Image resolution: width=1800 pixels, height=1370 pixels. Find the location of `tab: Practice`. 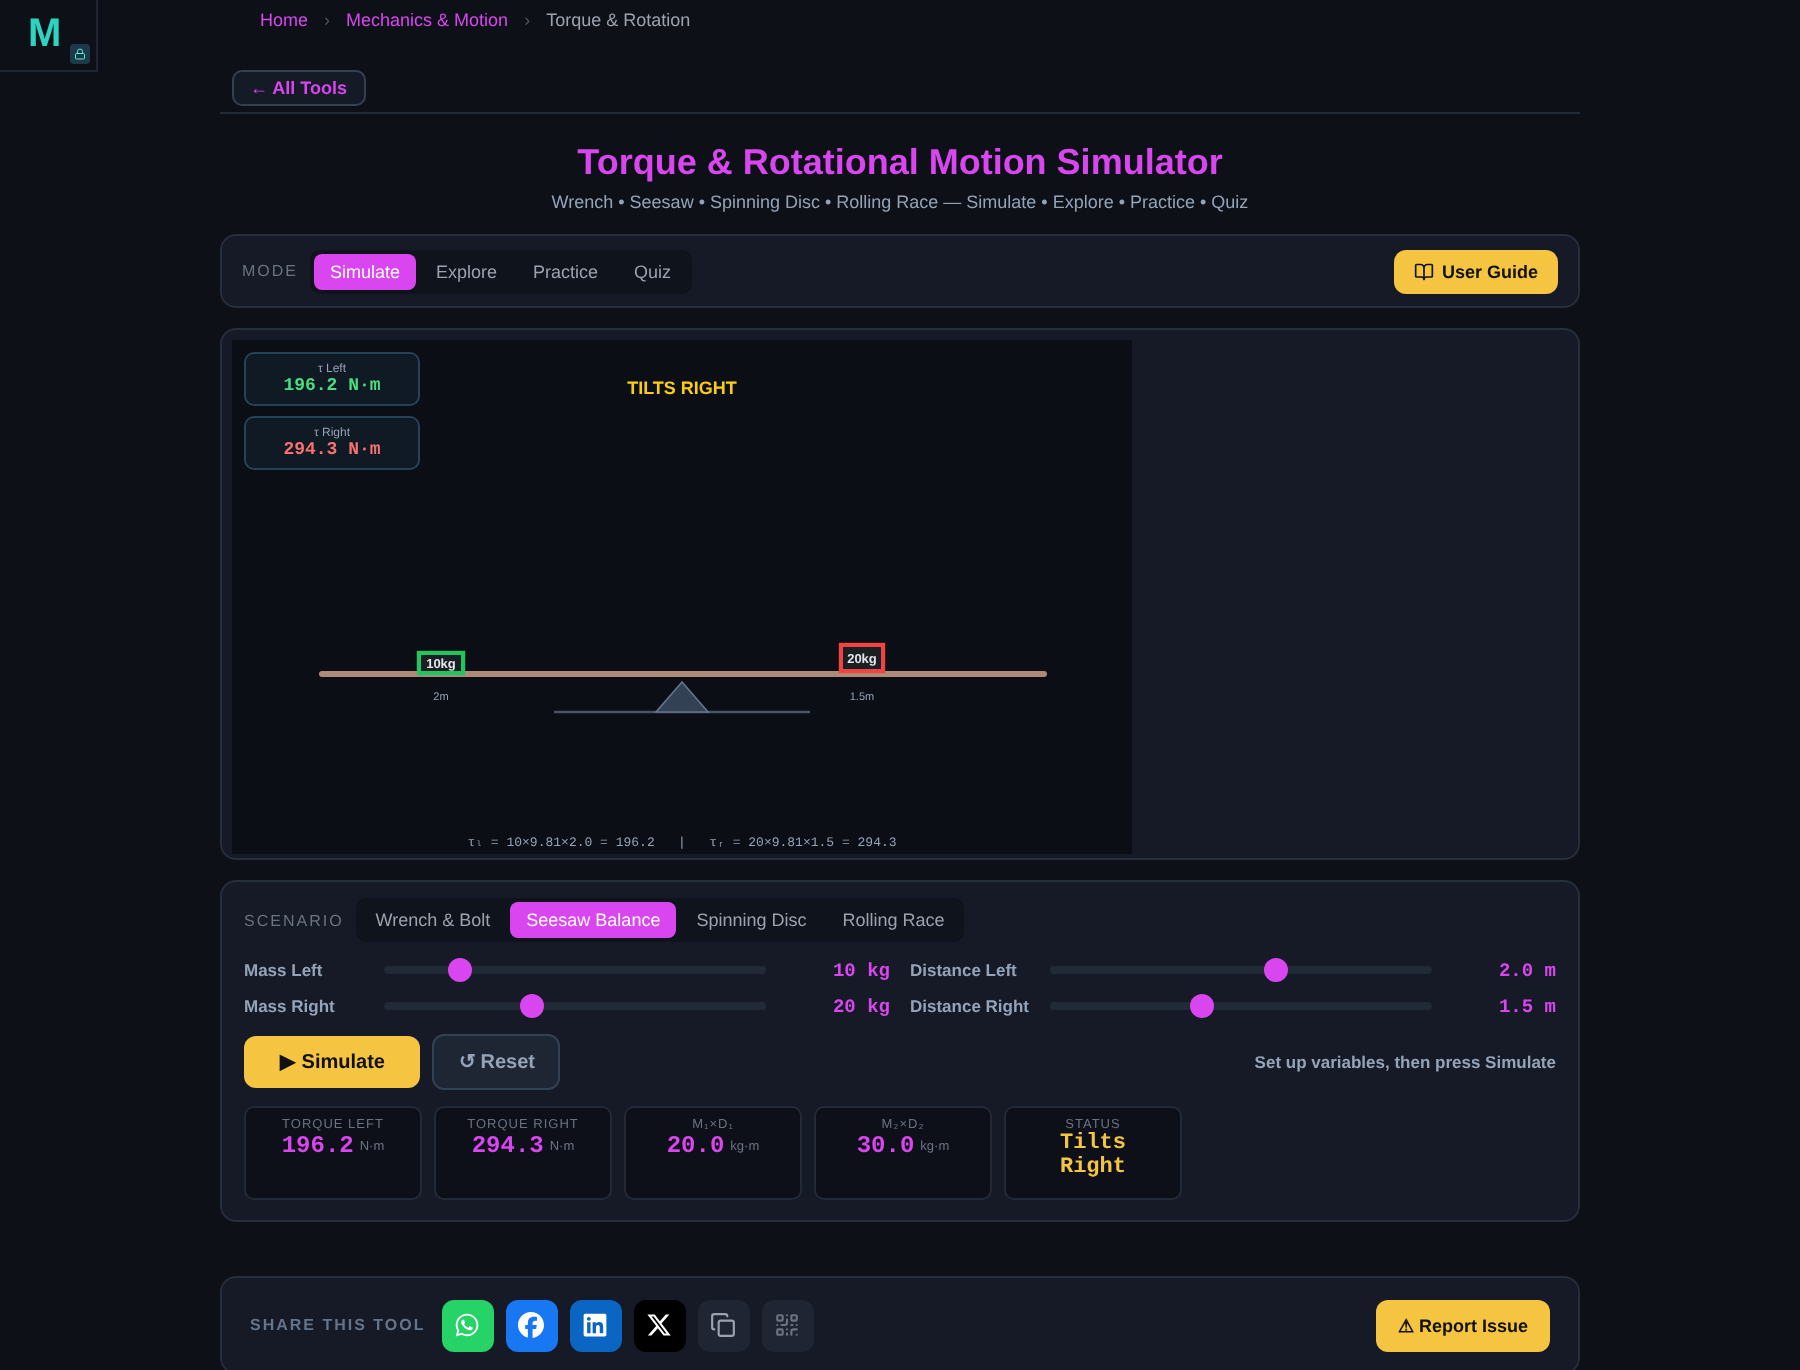

tab: Practice is located at coordinates (566, 271).